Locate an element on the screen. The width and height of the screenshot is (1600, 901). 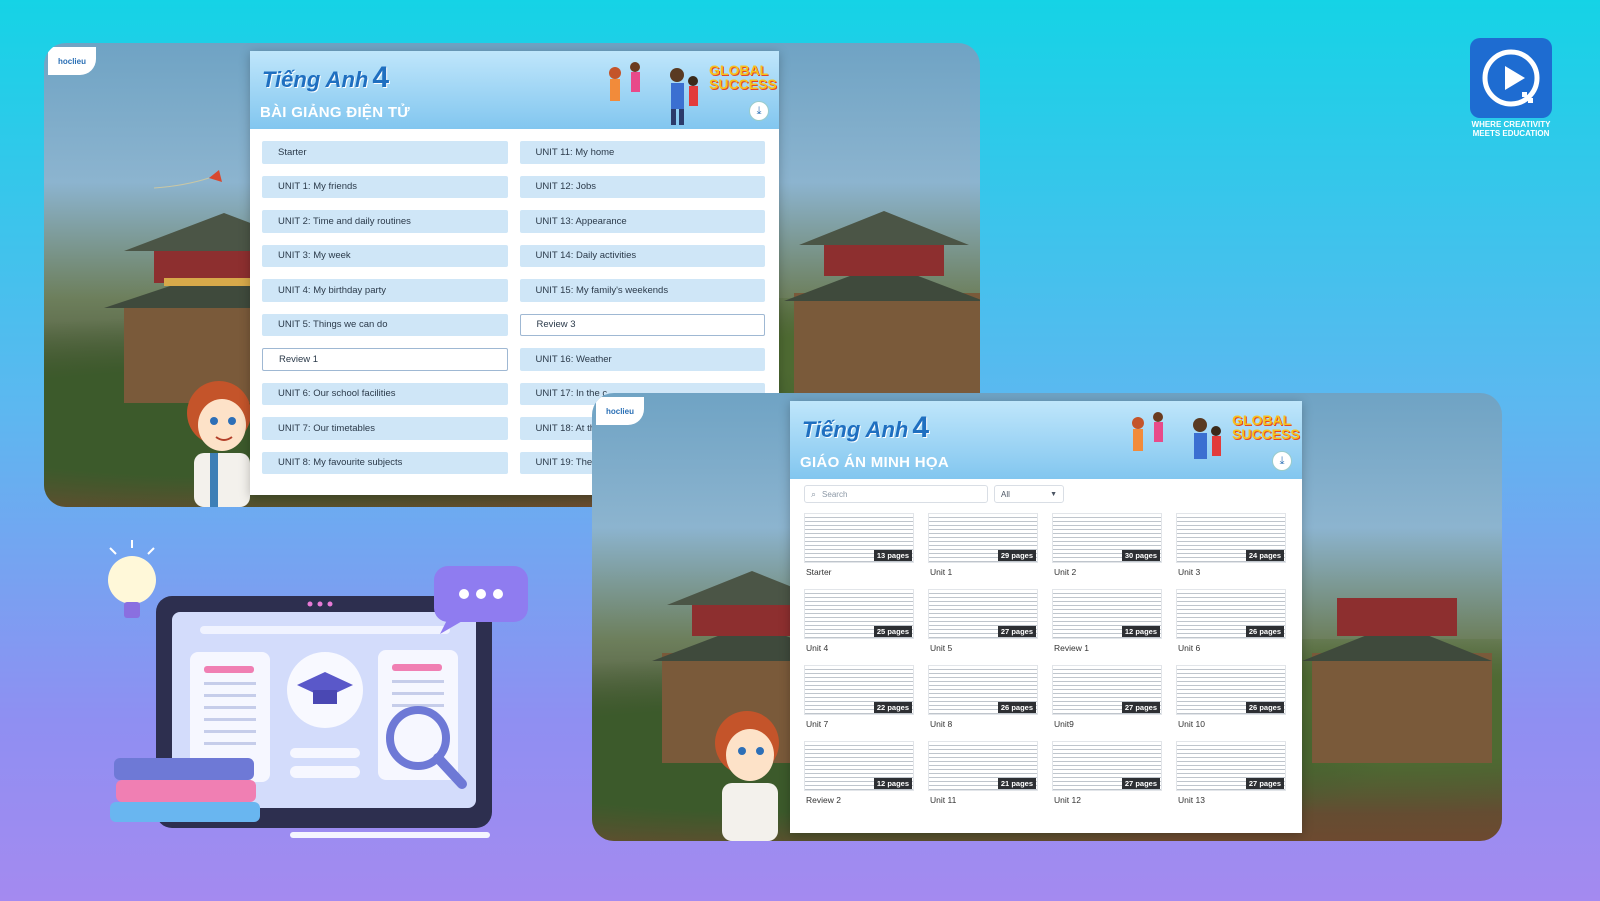
unit-button-2: UNIT 2: Time and daily routines is located at coordinates (385, 221).